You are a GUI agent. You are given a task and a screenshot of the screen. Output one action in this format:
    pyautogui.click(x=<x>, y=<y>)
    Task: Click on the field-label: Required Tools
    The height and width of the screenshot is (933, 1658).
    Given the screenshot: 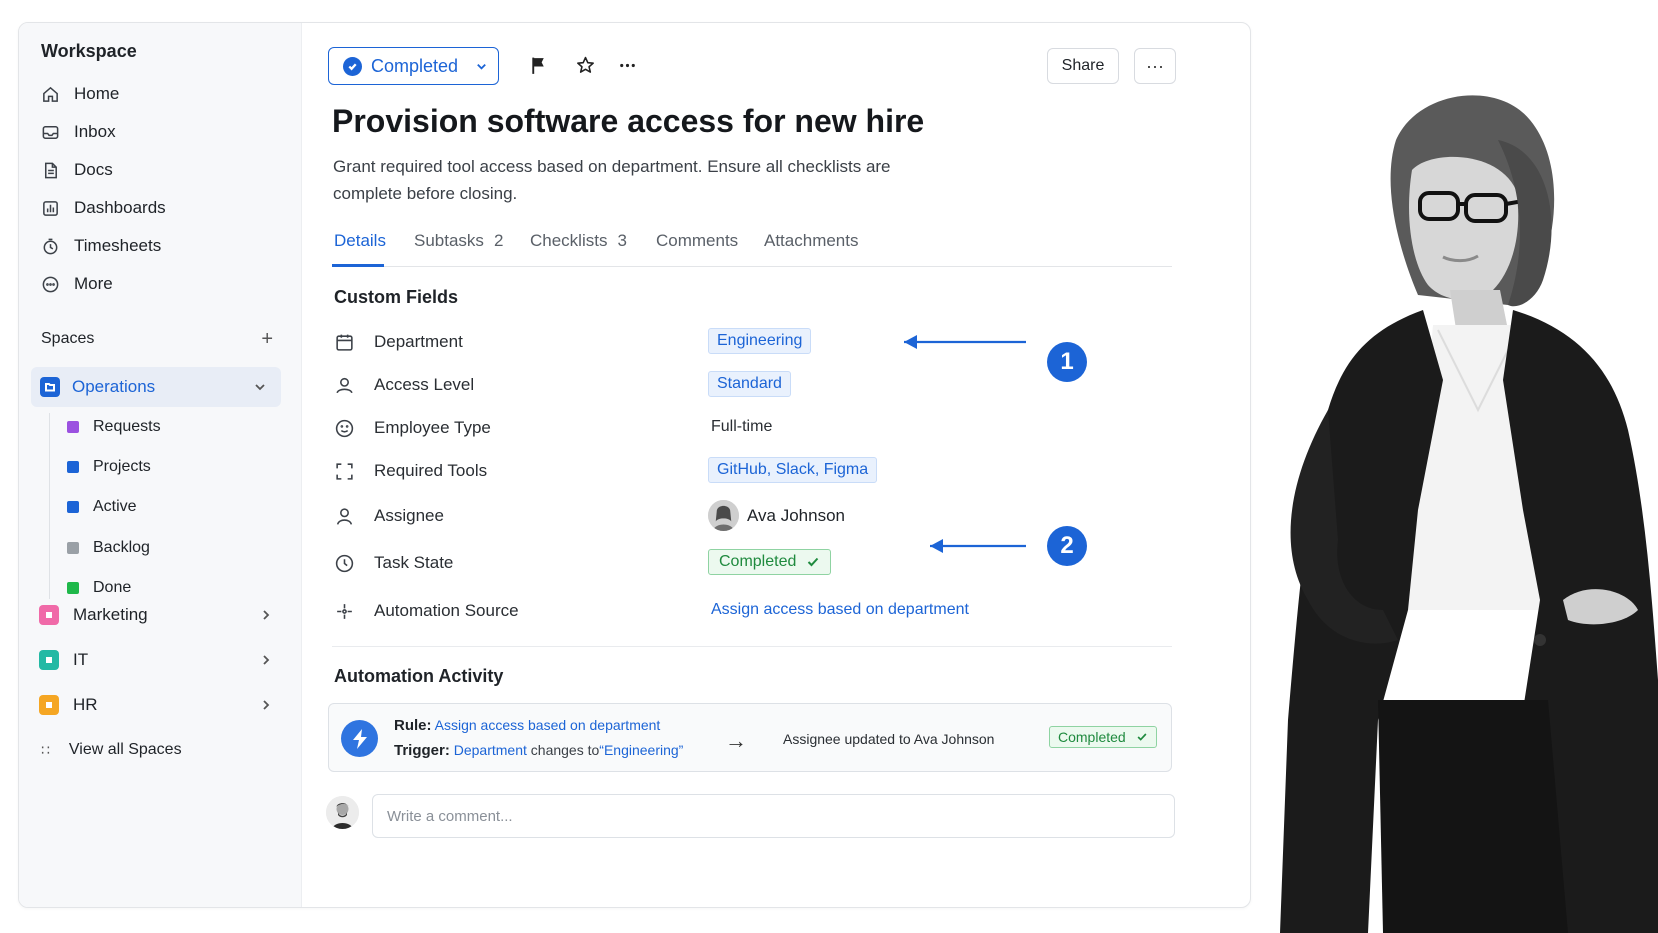 What is the action you would take?
    pyautogui.click(x=431, y=470)
    